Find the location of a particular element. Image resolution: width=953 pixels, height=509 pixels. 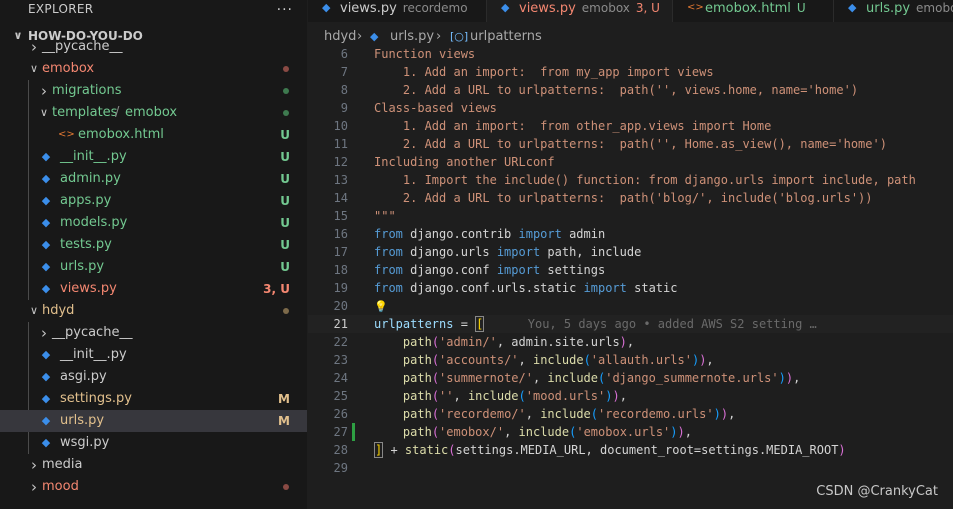

line-number: 27 is located at coordinates (340, 432).